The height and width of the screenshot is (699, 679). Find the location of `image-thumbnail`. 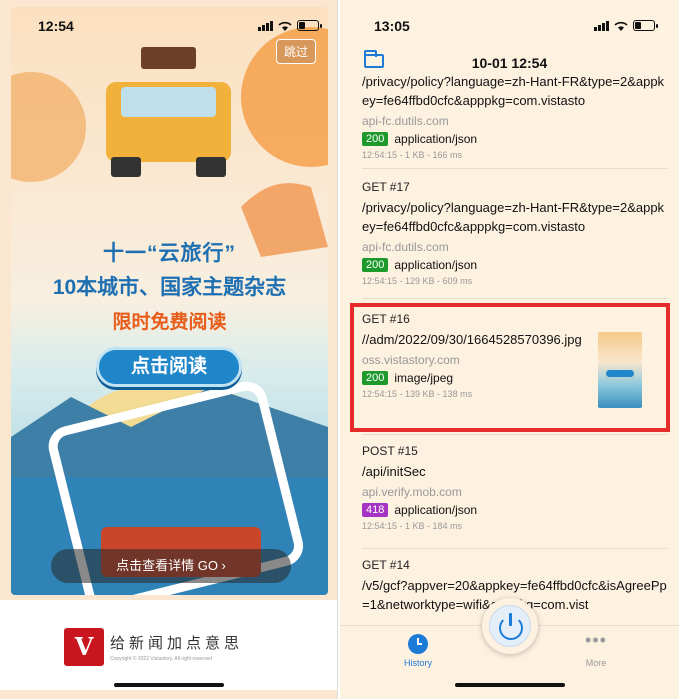

image-thumbnail is located at coordinates (620, 370).